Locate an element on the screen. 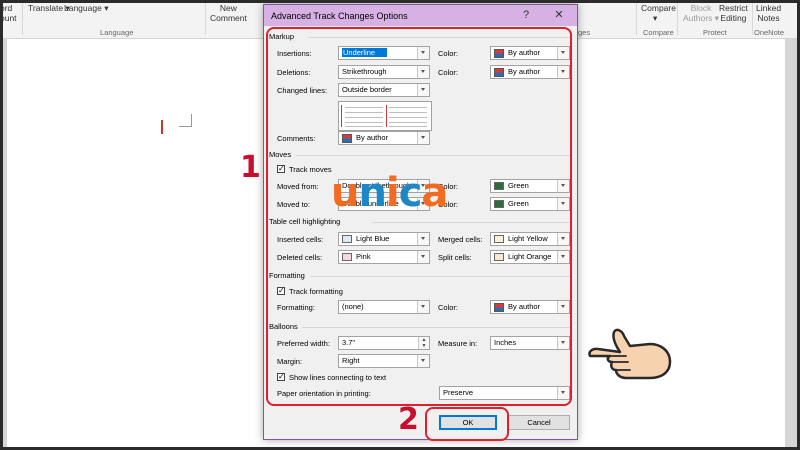  show-lines-checkbox: ✓ is located at coordinates (281, 377).